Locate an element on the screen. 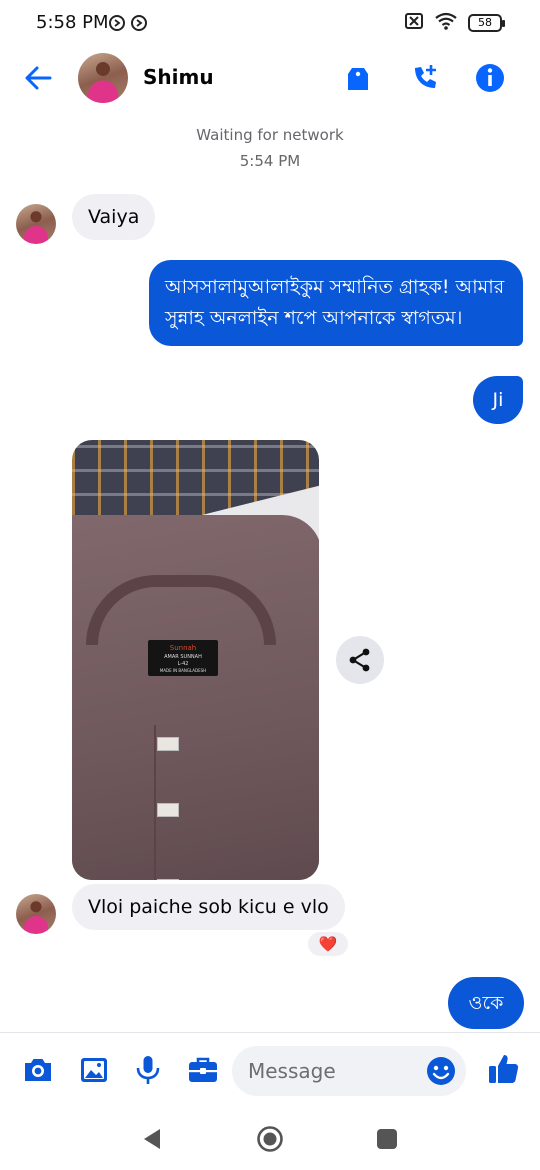  incoming-message: Vaiya is located at coordinates (114, 217).